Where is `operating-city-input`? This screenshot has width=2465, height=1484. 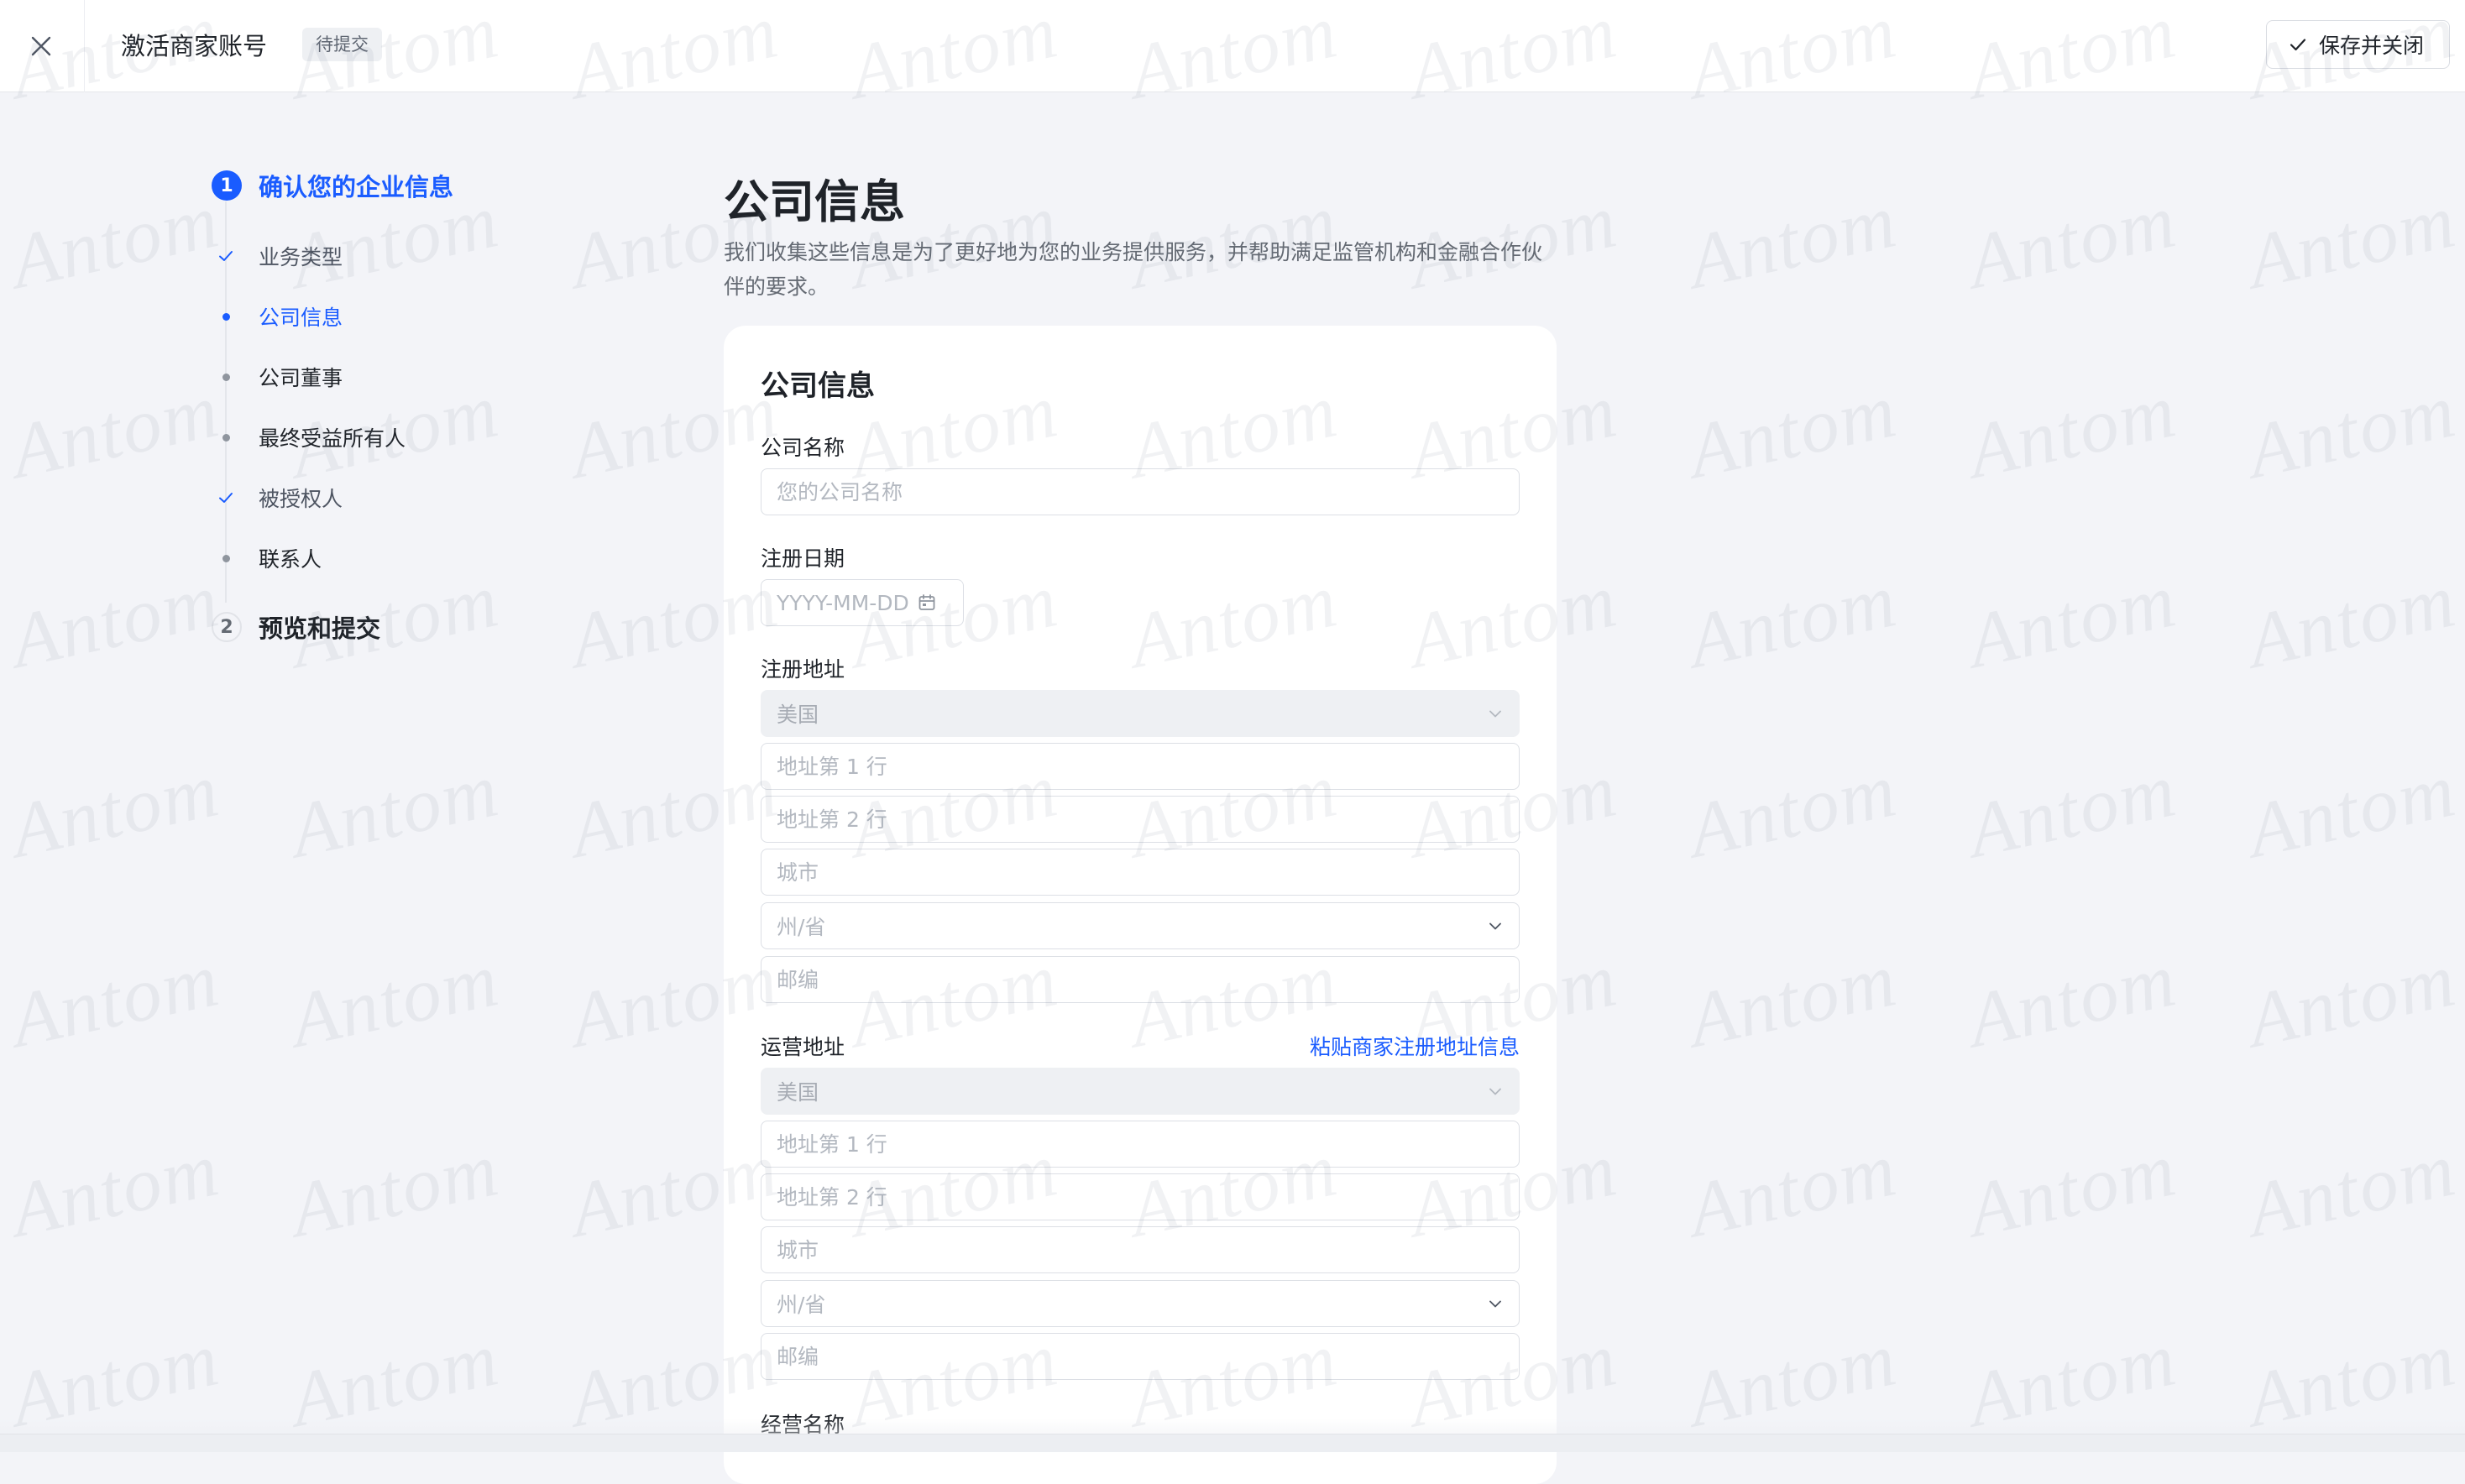
operating-city-input is located at coordinates (1141, 1249).